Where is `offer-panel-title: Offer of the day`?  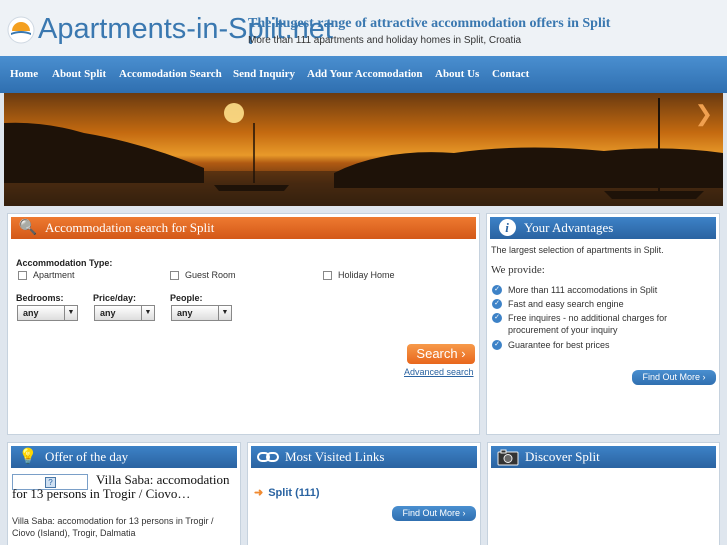 offer-panel-title: Offer of the day is located at coordinates (87, 456).